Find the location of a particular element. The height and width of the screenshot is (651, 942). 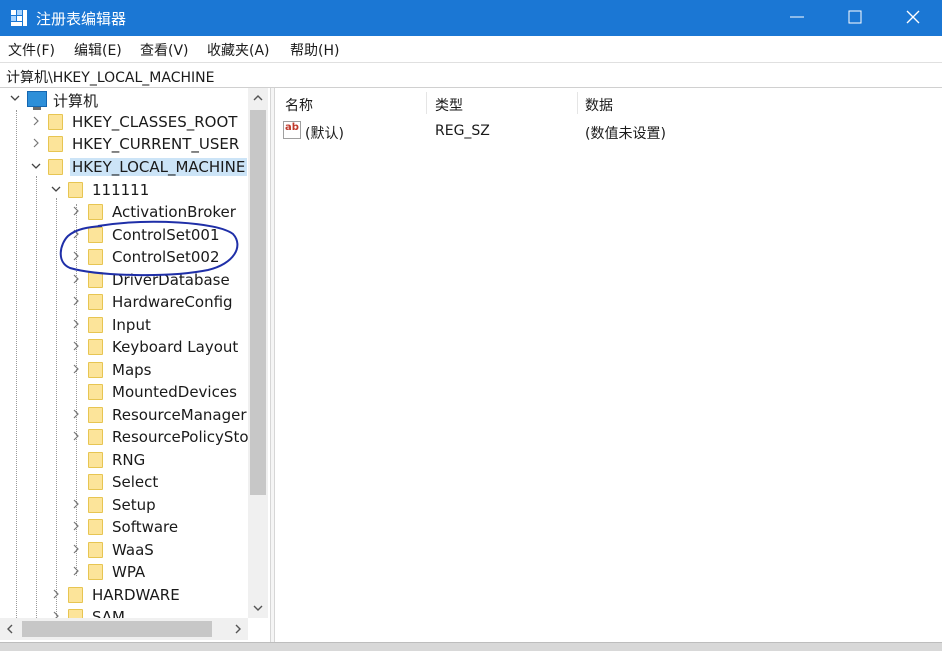

tree-node-resourcemanager: ResourceManager is located at coordinates (124, 415).